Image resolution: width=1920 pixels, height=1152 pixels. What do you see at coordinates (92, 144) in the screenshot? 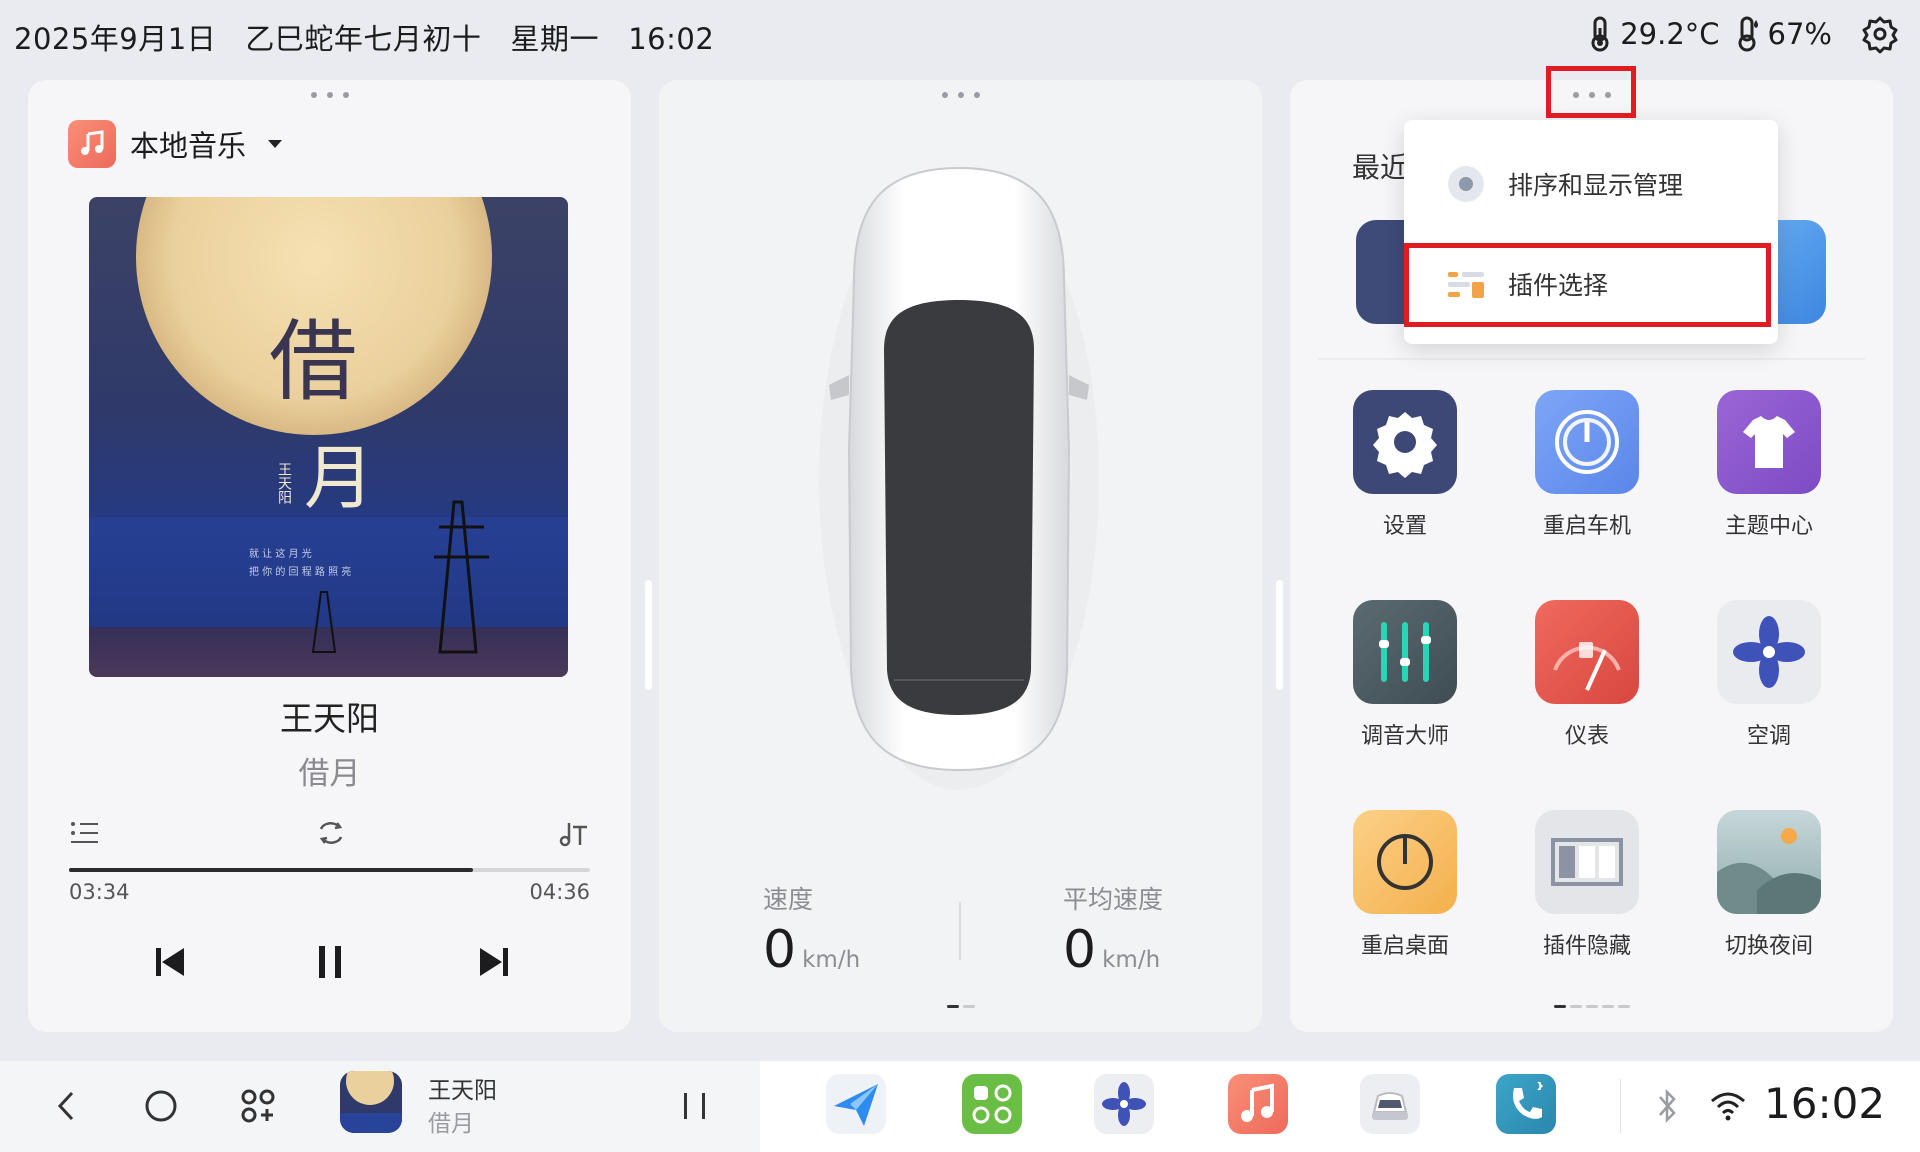
I see `music-app-icon` at bounding box center [92, 144].